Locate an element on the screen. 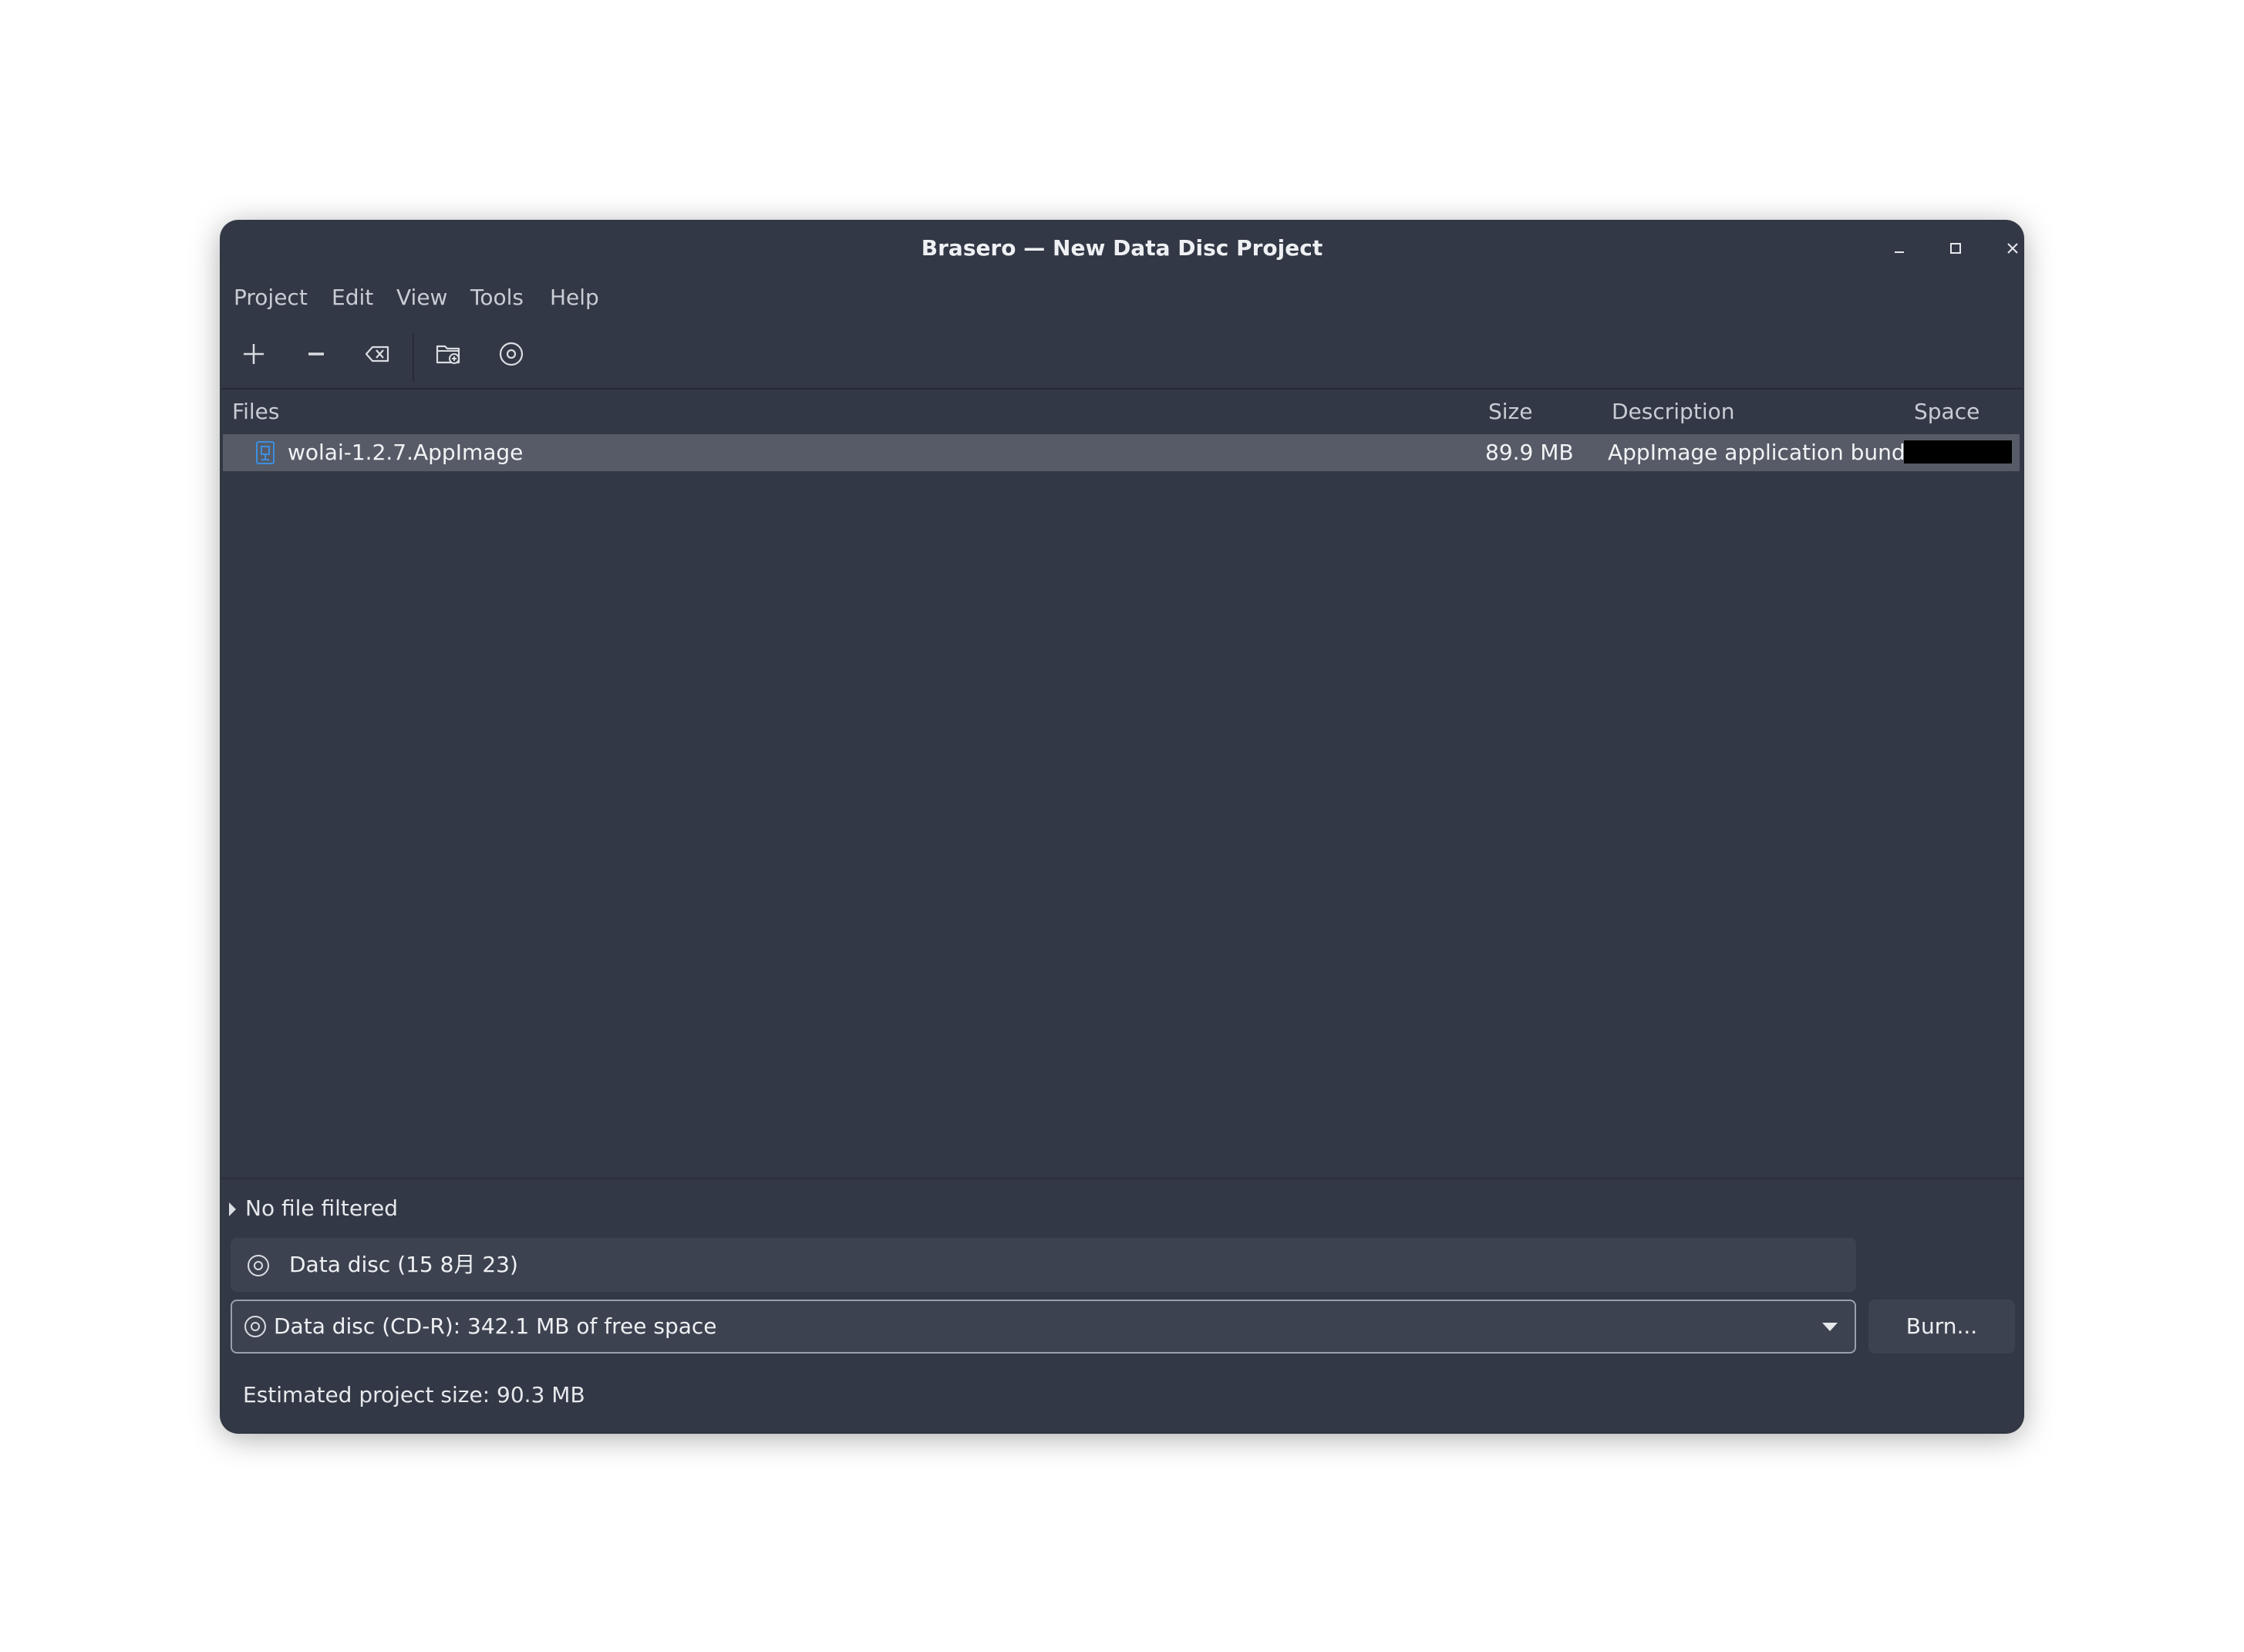 The image size is (2244, 1652). disc-selector-value: Data disc (CD-R): 342.1 MB of free space is located at coordinates (496, 1326).